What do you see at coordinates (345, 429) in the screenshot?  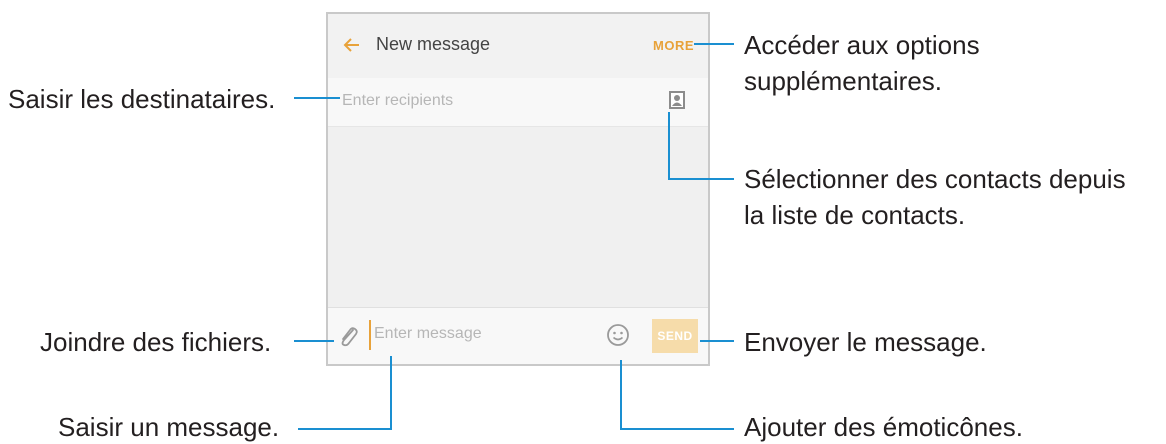 I see `leader-line-message-h` at bounding box center [345, 429].